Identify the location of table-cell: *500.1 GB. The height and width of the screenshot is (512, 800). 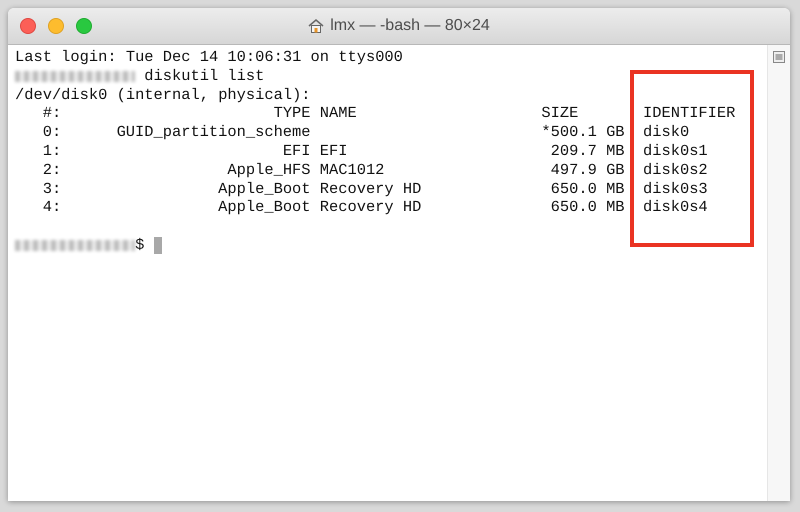
(583, 132).